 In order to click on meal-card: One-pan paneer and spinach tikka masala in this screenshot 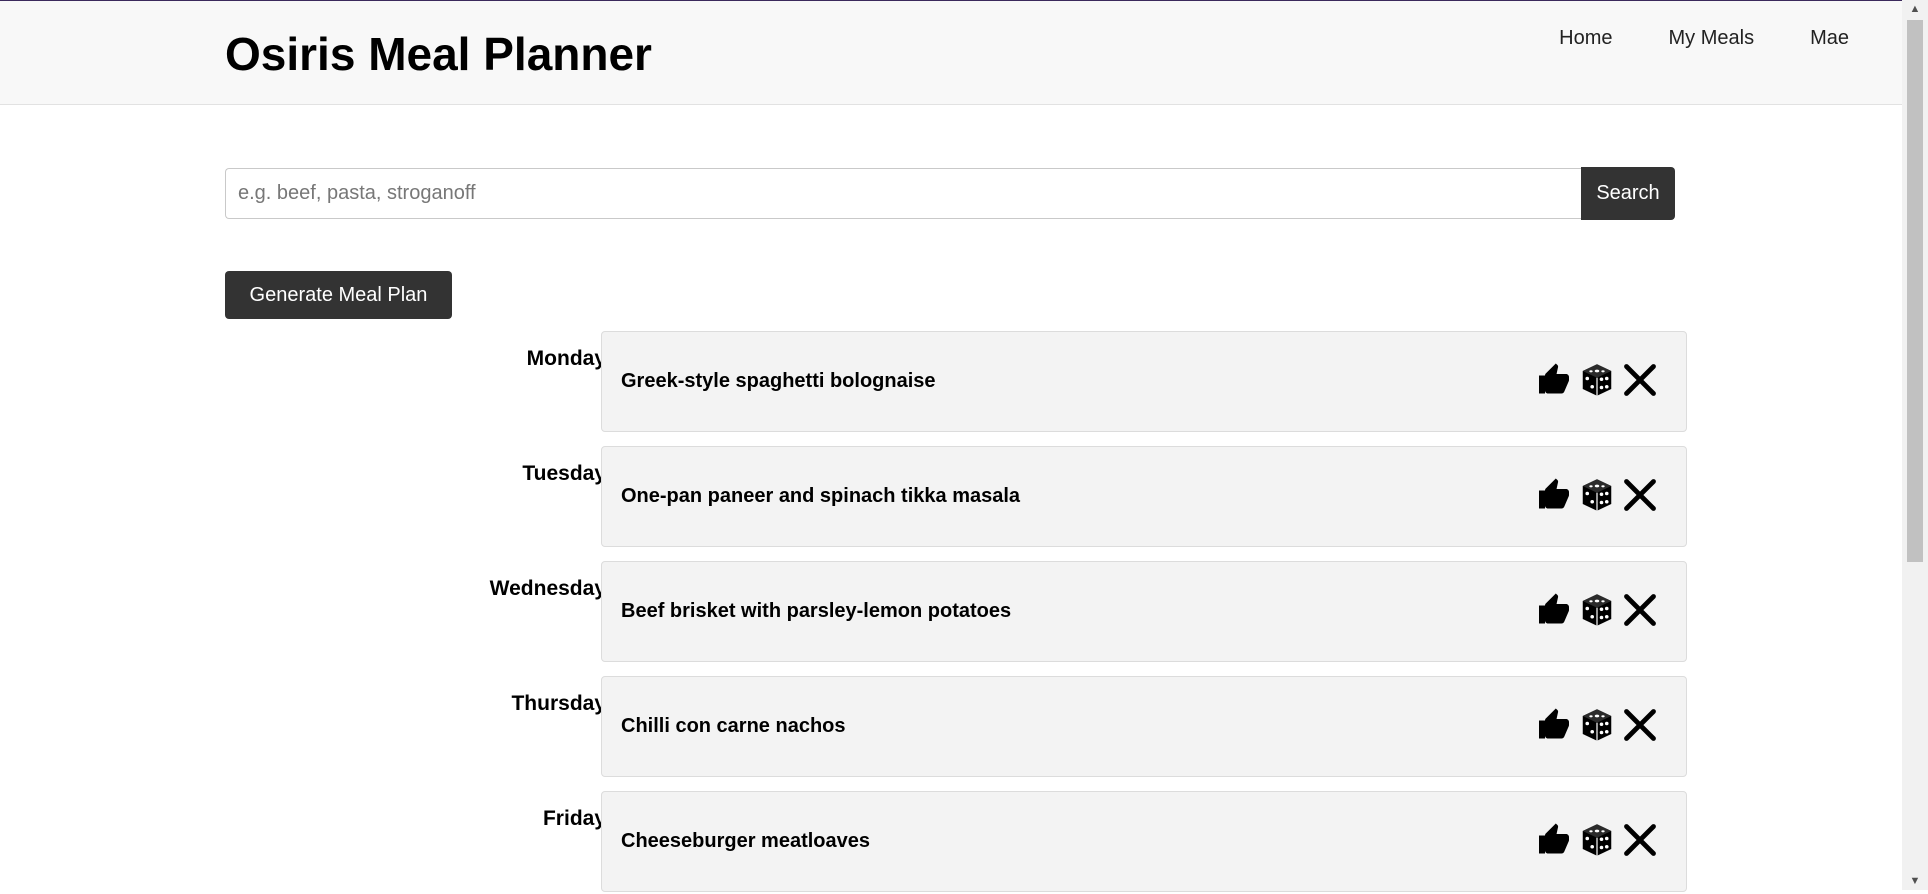, I will do `click(1144, 496)`.